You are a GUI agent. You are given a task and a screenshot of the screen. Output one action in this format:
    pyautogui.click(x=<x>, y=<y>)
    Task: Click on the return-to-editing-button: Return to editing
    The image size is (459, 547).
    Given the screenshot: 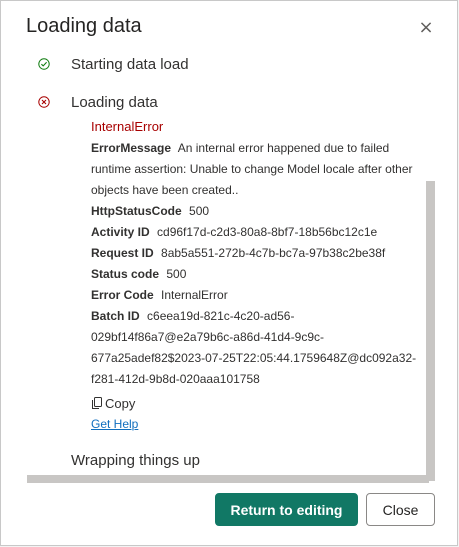 What is the action you would take?
    pyautogui.click(x=286, y=509)
    